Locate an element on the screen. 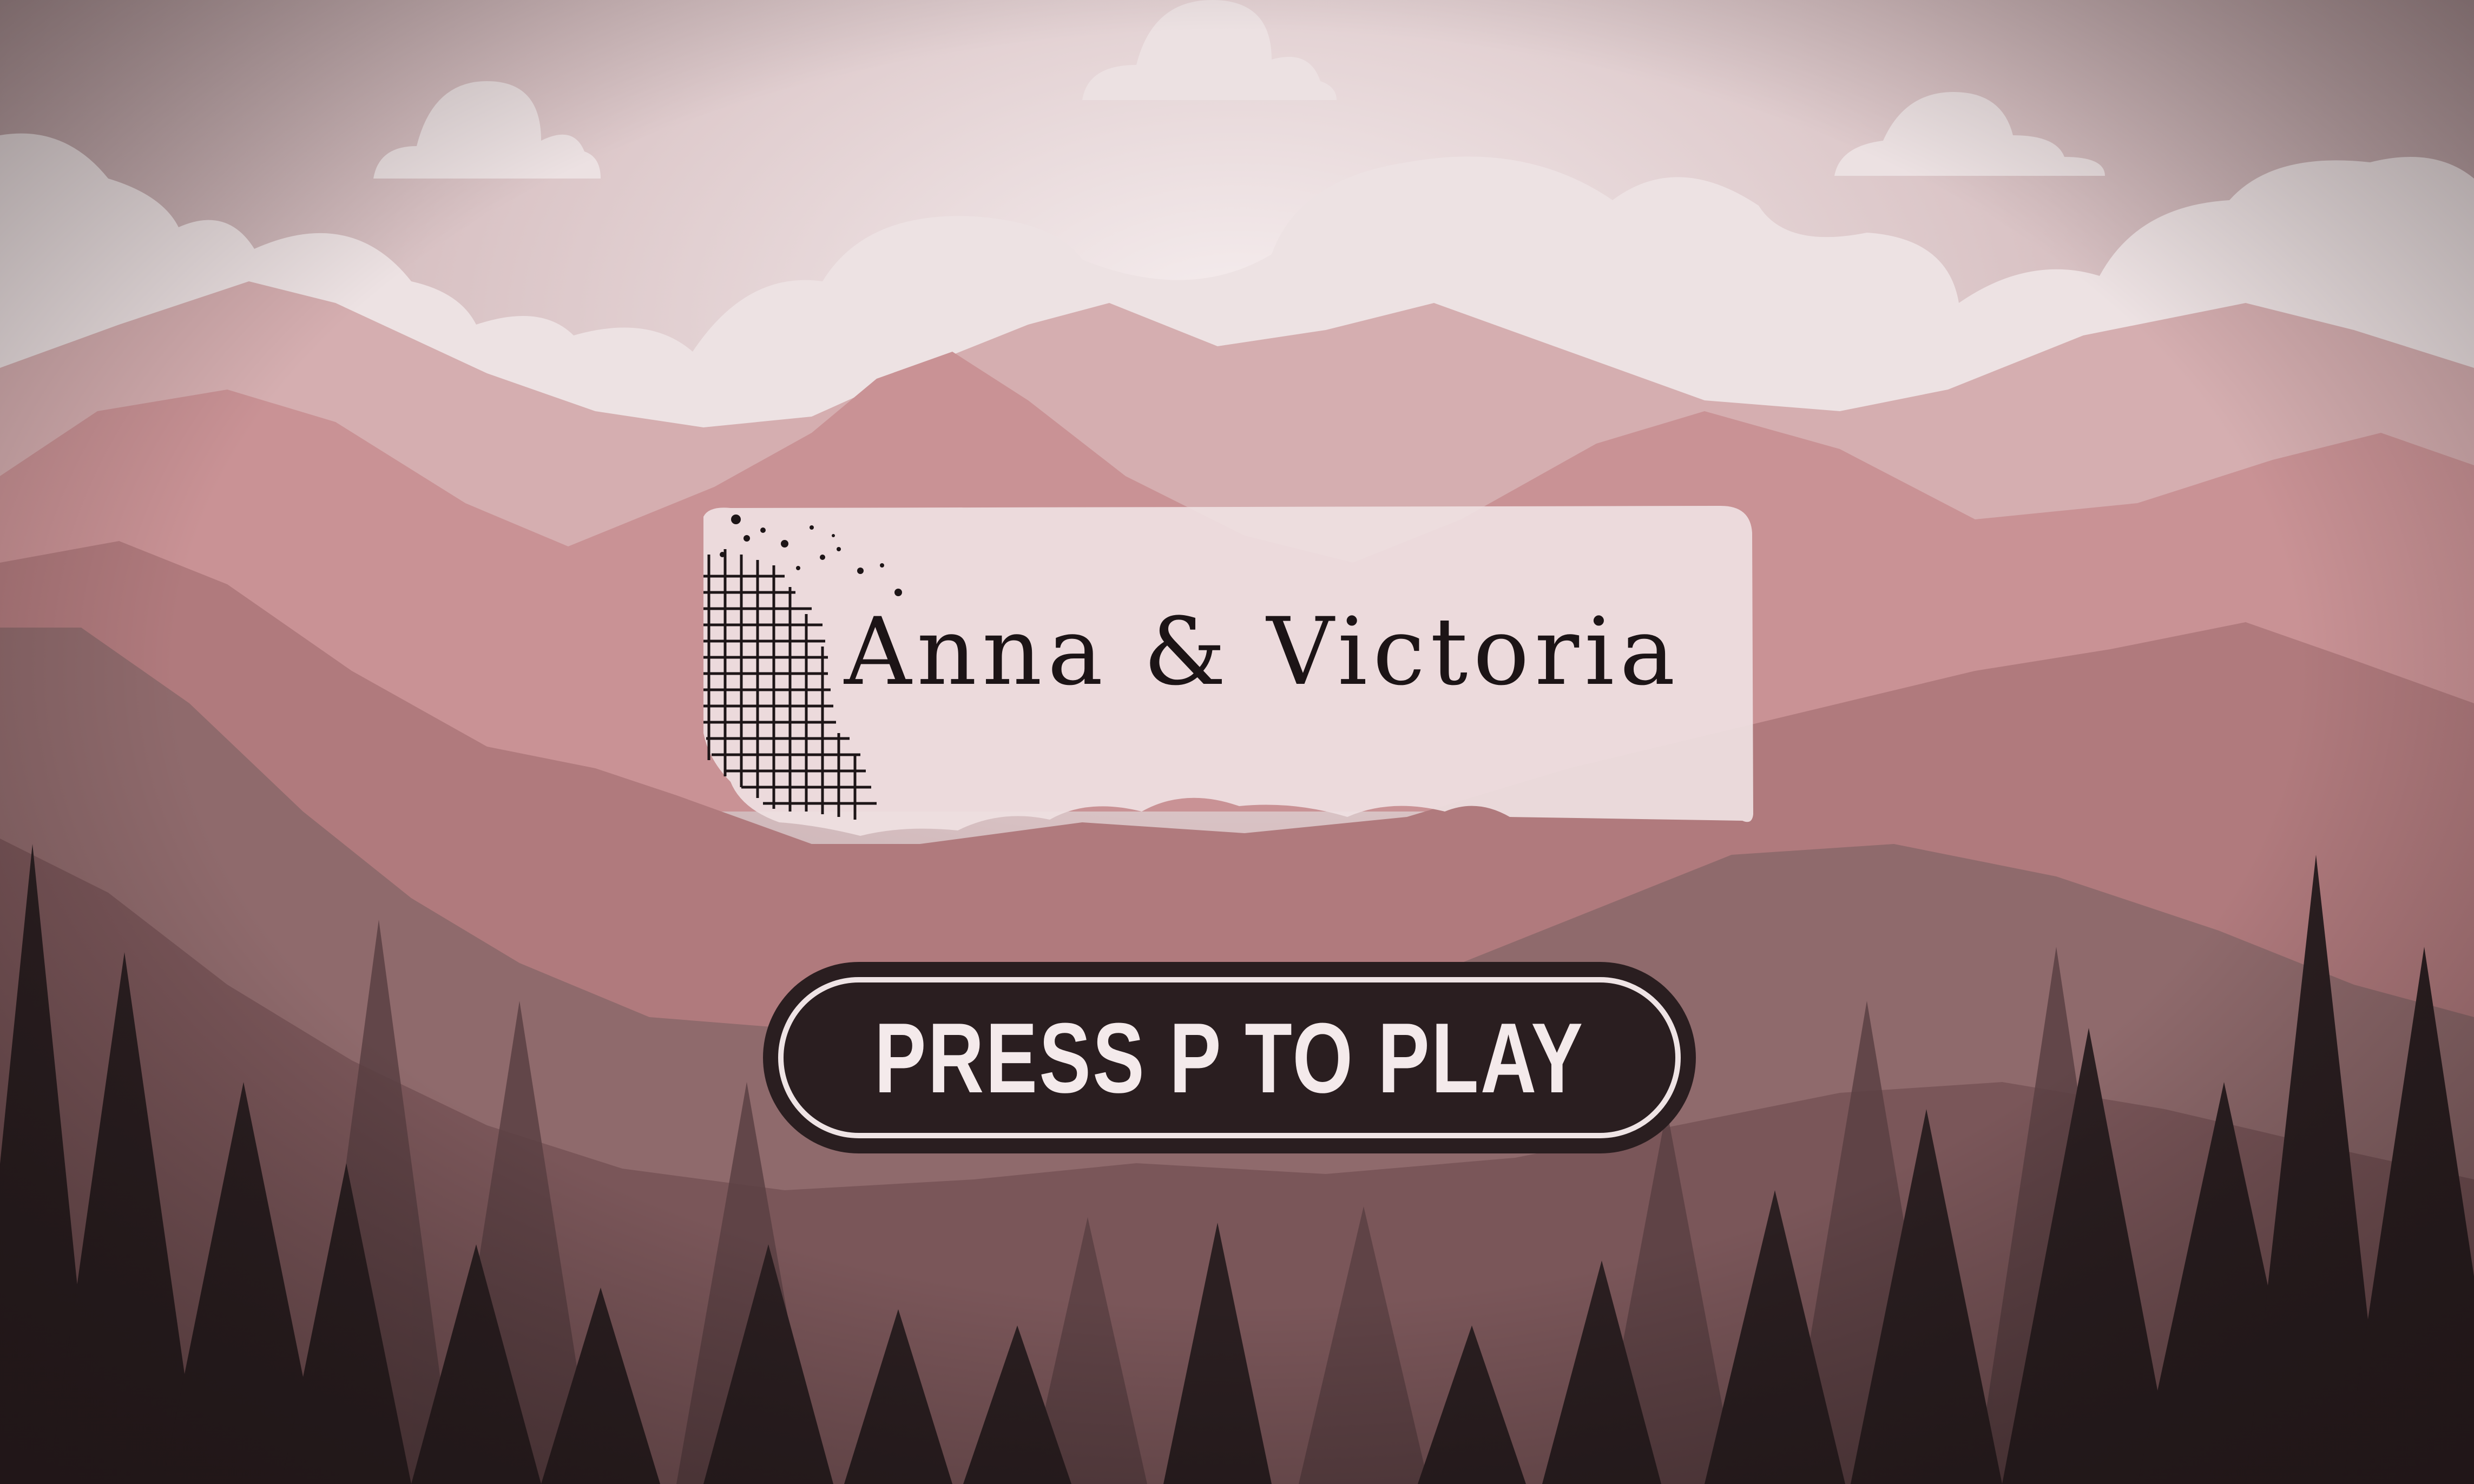 This screenshot has height=1484, width=2474. press-p-to-play-button: PRESS P TO PLAY is located at coordinates (1229, 1057).